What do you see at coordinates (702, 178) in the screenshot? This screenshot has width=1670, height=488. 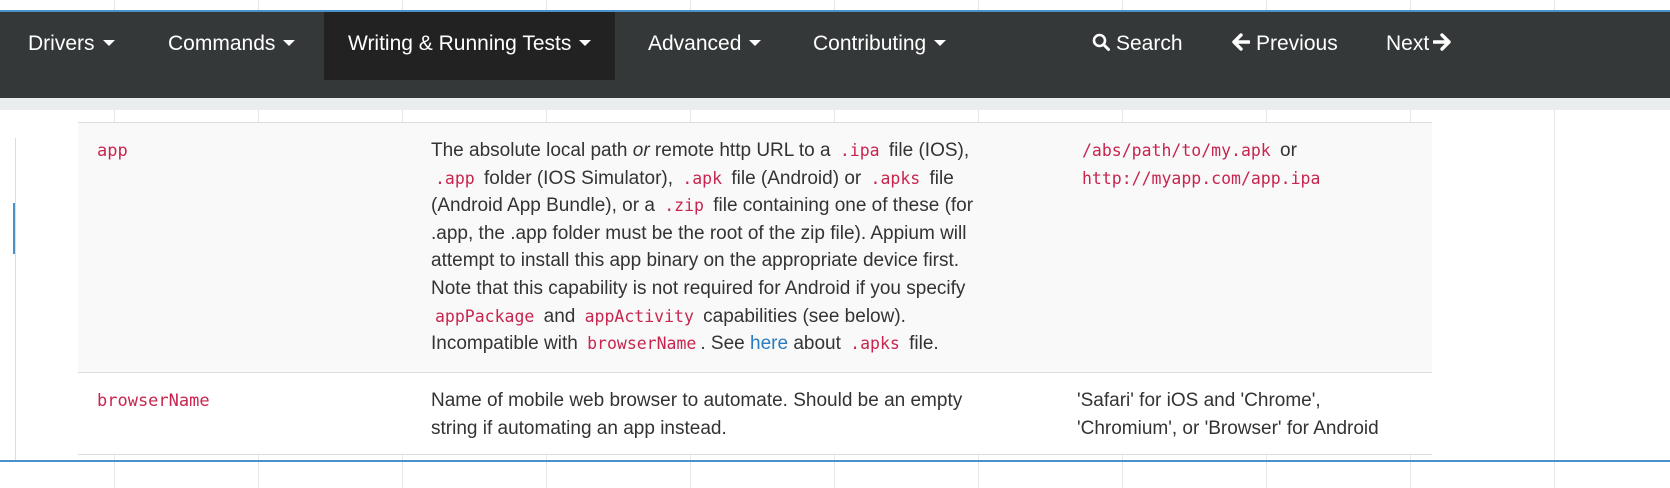 I see `desc-code: .apk` at bounding box center [702, 178].